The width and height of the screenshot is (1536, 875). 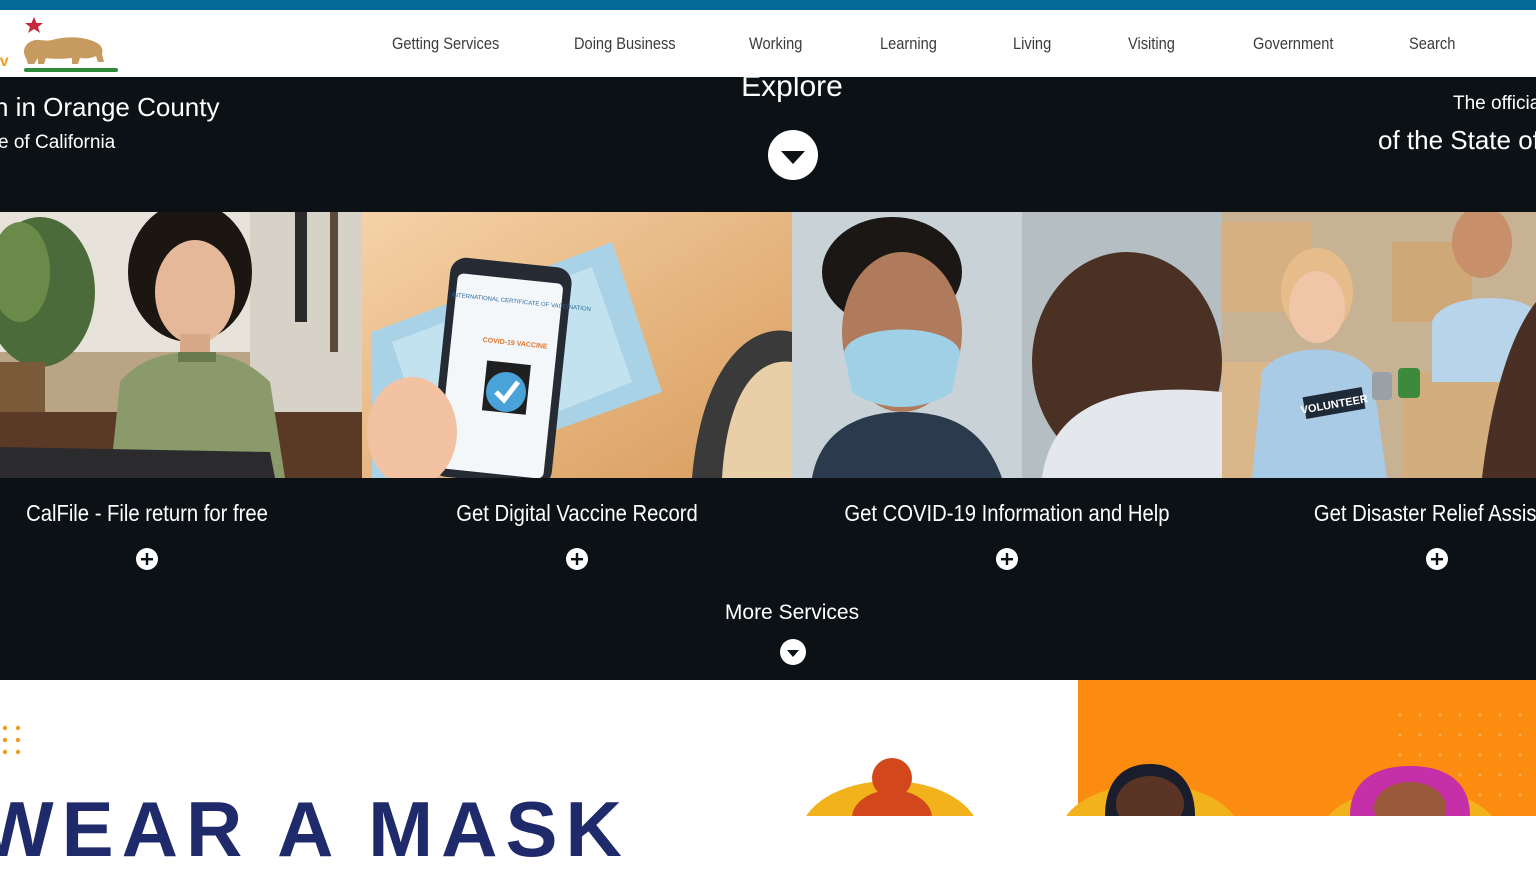 What do you see at coordinates (625, 44) in the screenshot?
I see `nav-doing-business: Doing Business` at bounding box center [625, 44].